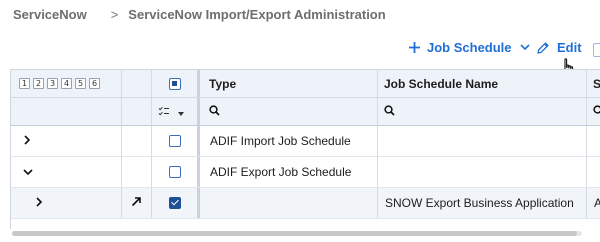  I want to click on open-record-arrow-icon, so click(136, 203).